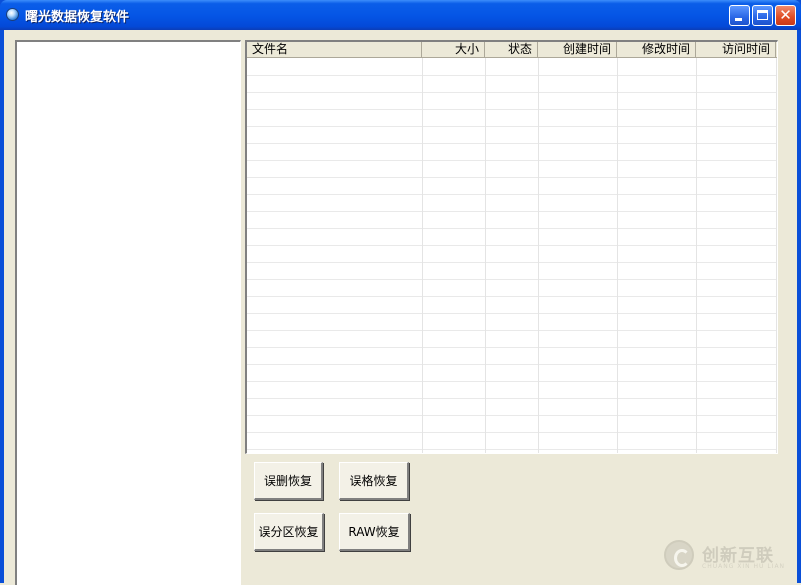 The image size is (801, 585). What do you see at coordinates (656, 49) in the screenshot?
I see `column-header-modified: 修改时间` at bounding box center [656, 49].